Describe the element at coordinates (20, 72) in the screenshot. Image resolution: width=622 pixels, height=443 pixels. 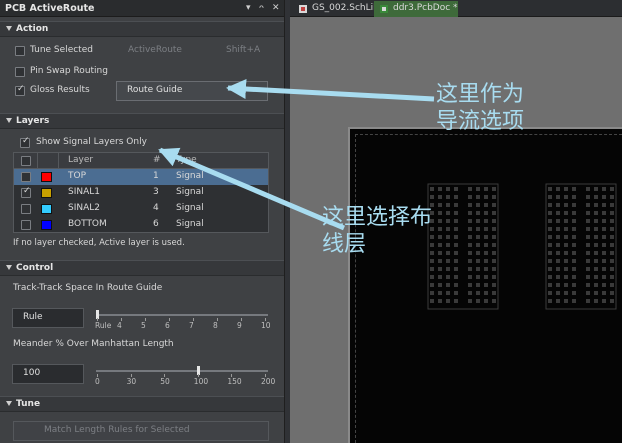
I see `pin-swap-checkbox` at that location.